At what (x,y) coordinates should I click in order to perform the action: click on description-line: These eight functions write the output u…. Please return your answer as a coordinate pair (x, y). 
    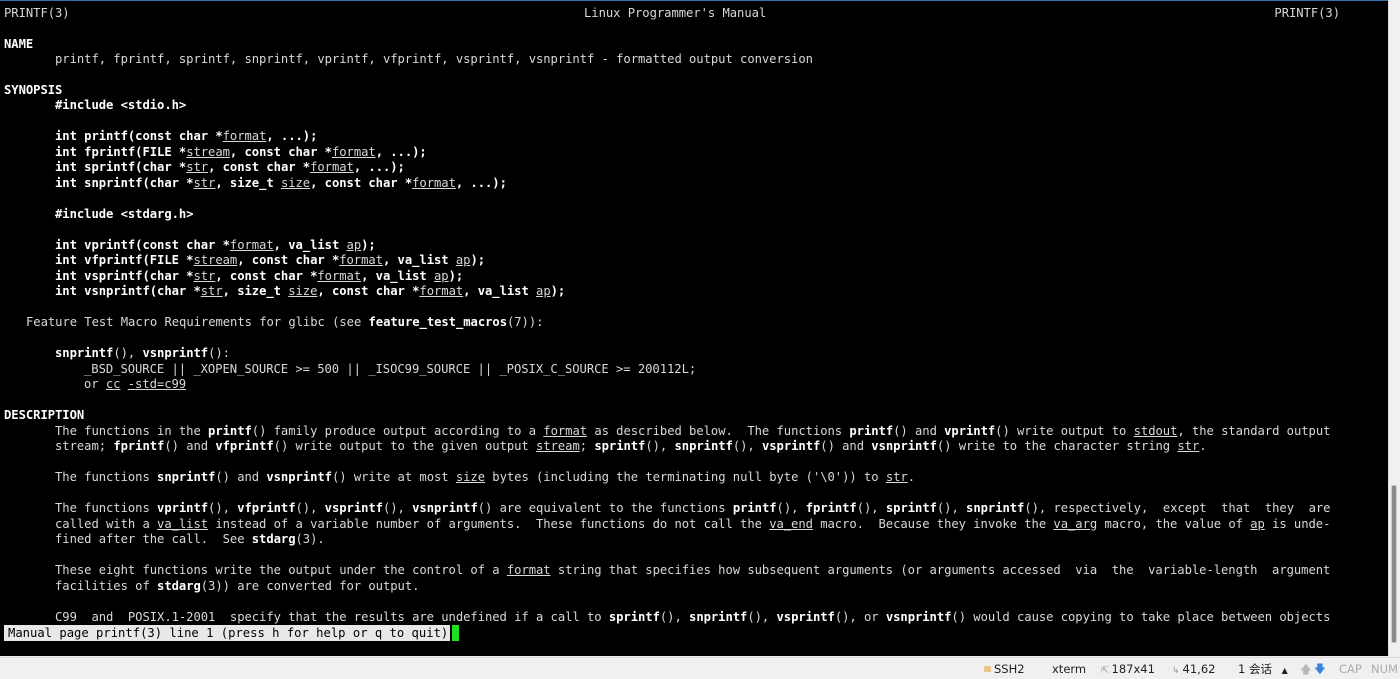
    Looking at the image, I should click on (693, 570).